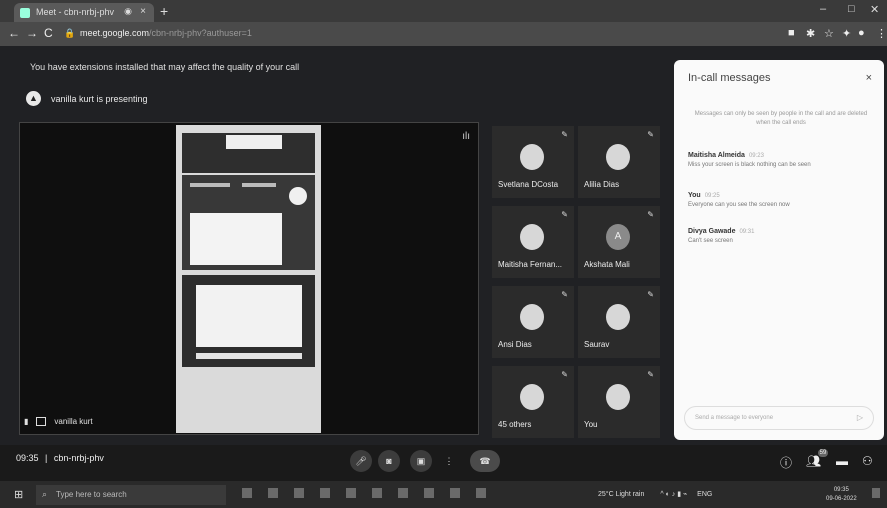  What do you see at coordinates (881, 33) in the screenshot?
I see `more-menu-icon: ⋮` at bounding box center [881, 33].